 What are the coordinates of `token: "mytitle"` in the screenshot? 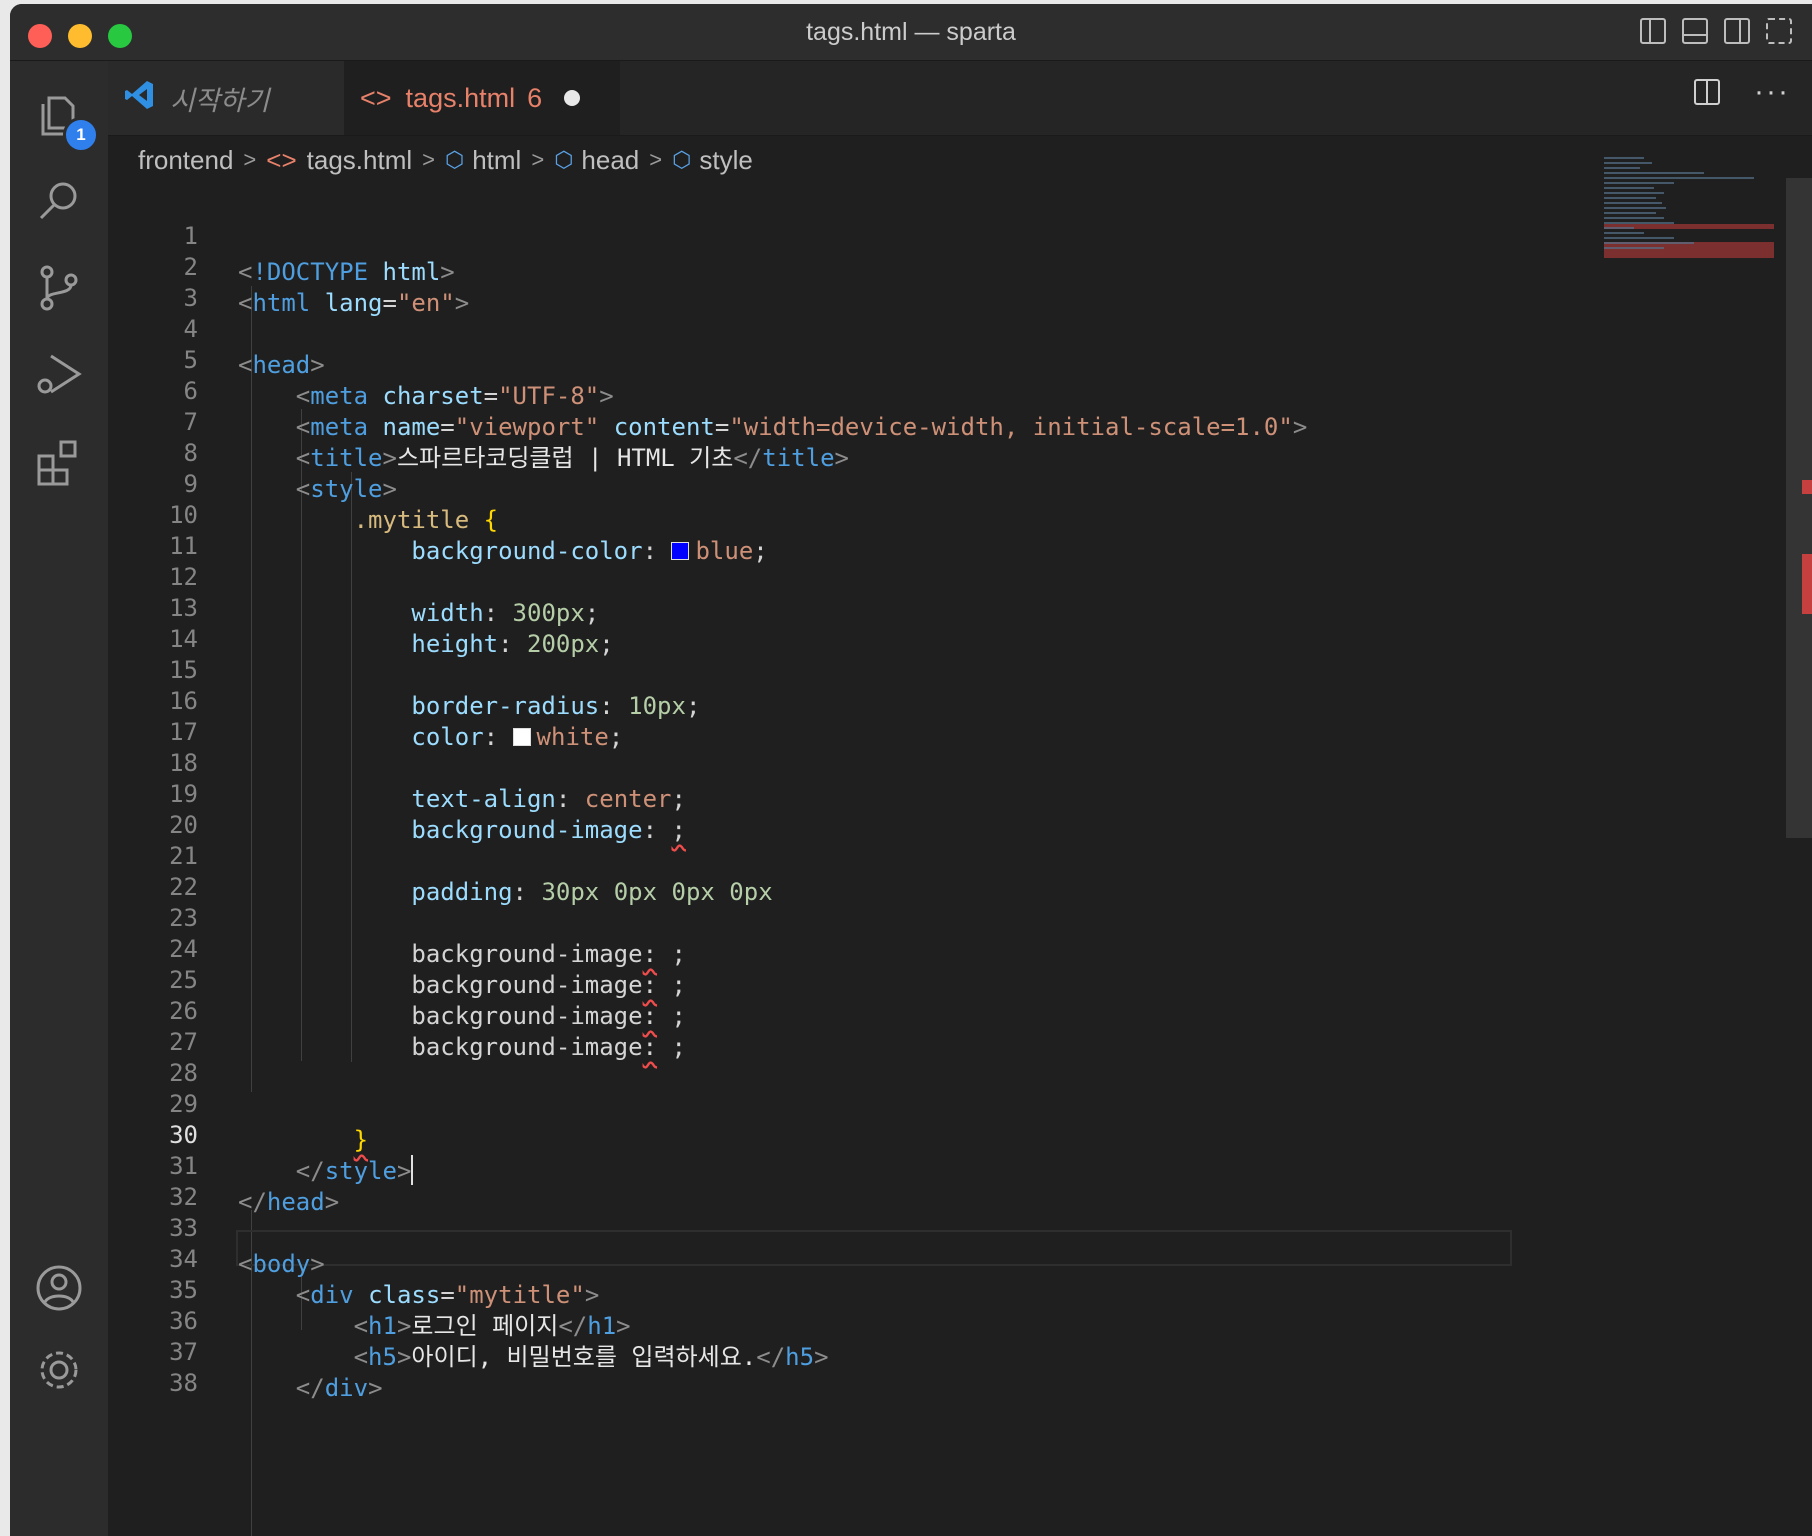 It's located at (519, 1295).